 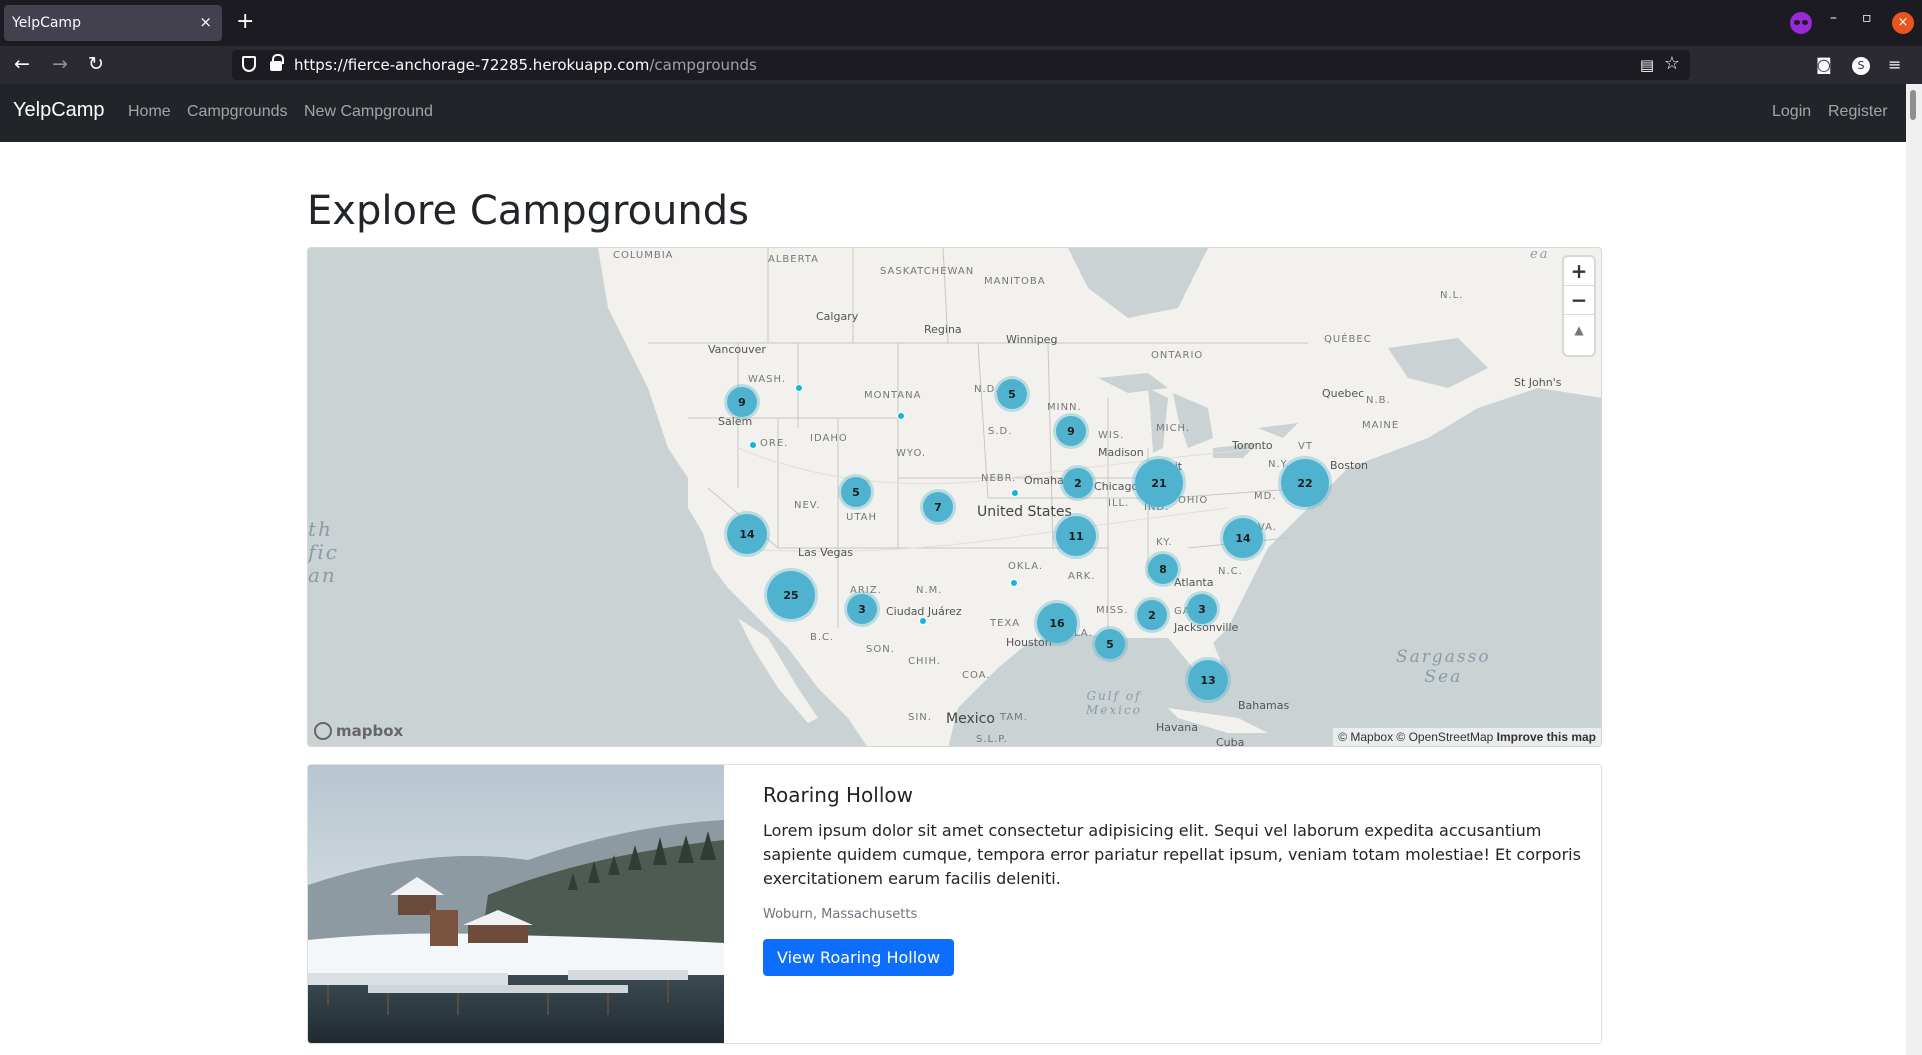 I want to click on map-label-montana: MONTANA, so click(x=893, y=395).